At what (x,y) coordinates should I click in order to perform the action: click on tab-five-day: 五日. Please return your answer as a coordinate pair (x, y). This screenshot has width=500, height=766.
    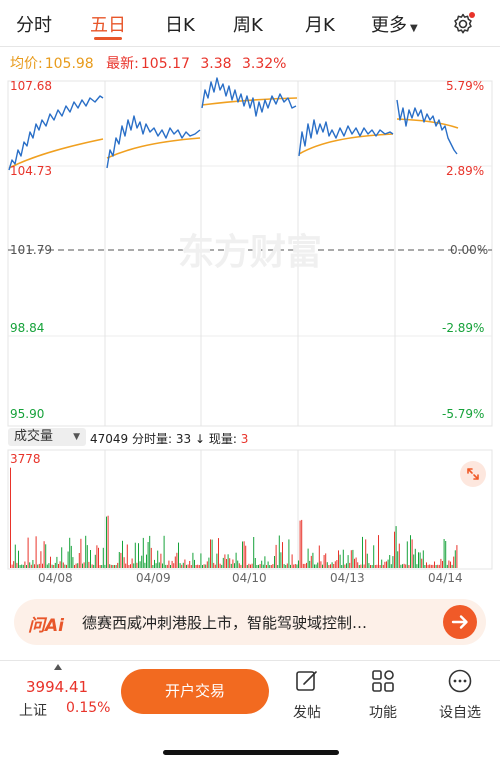
    Looking at the image, I should click on (108, 24).